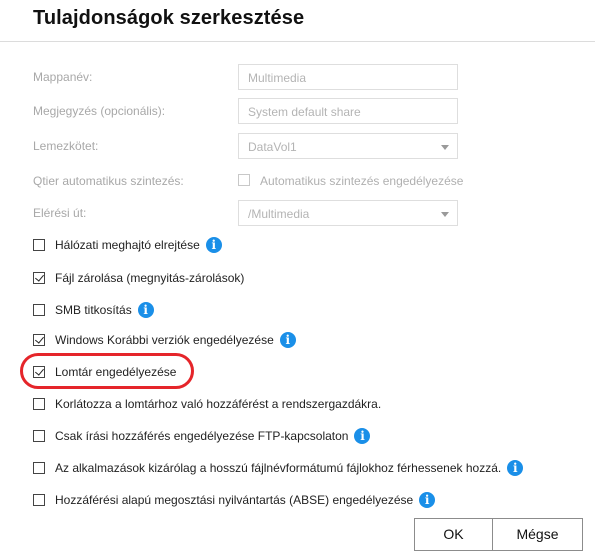  Describe the element at coordinates (116, 372) in the screenshot. I see `option-label: Lomtár engedélyezése` at that location.